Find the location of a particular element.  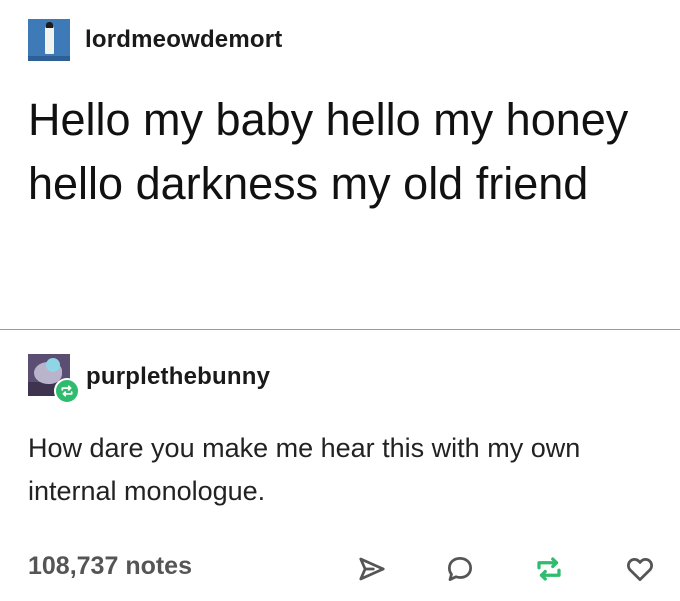

reblog-icon is located at coordinates (549, 569).